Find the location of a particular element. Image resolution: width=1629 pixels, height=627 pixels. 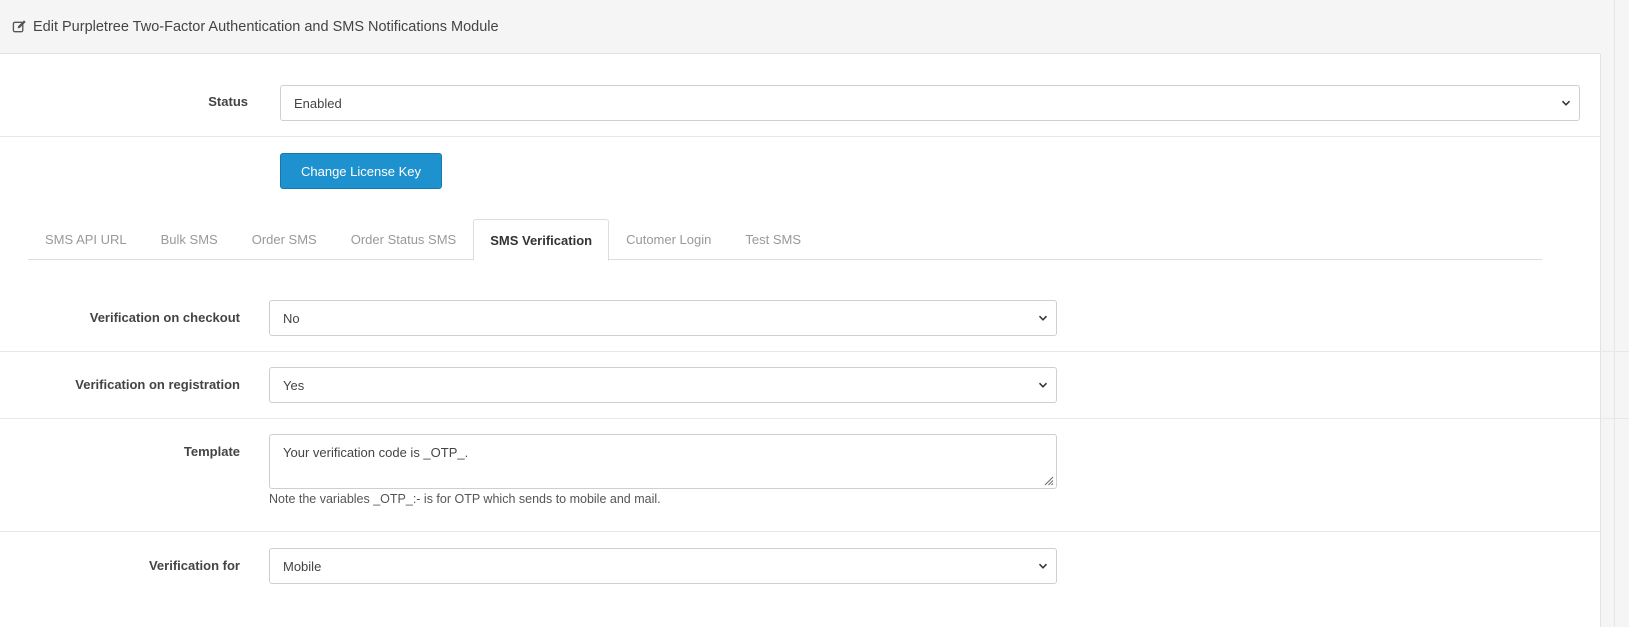

registration-select-value: Yes is located at coordinates (294, 385).